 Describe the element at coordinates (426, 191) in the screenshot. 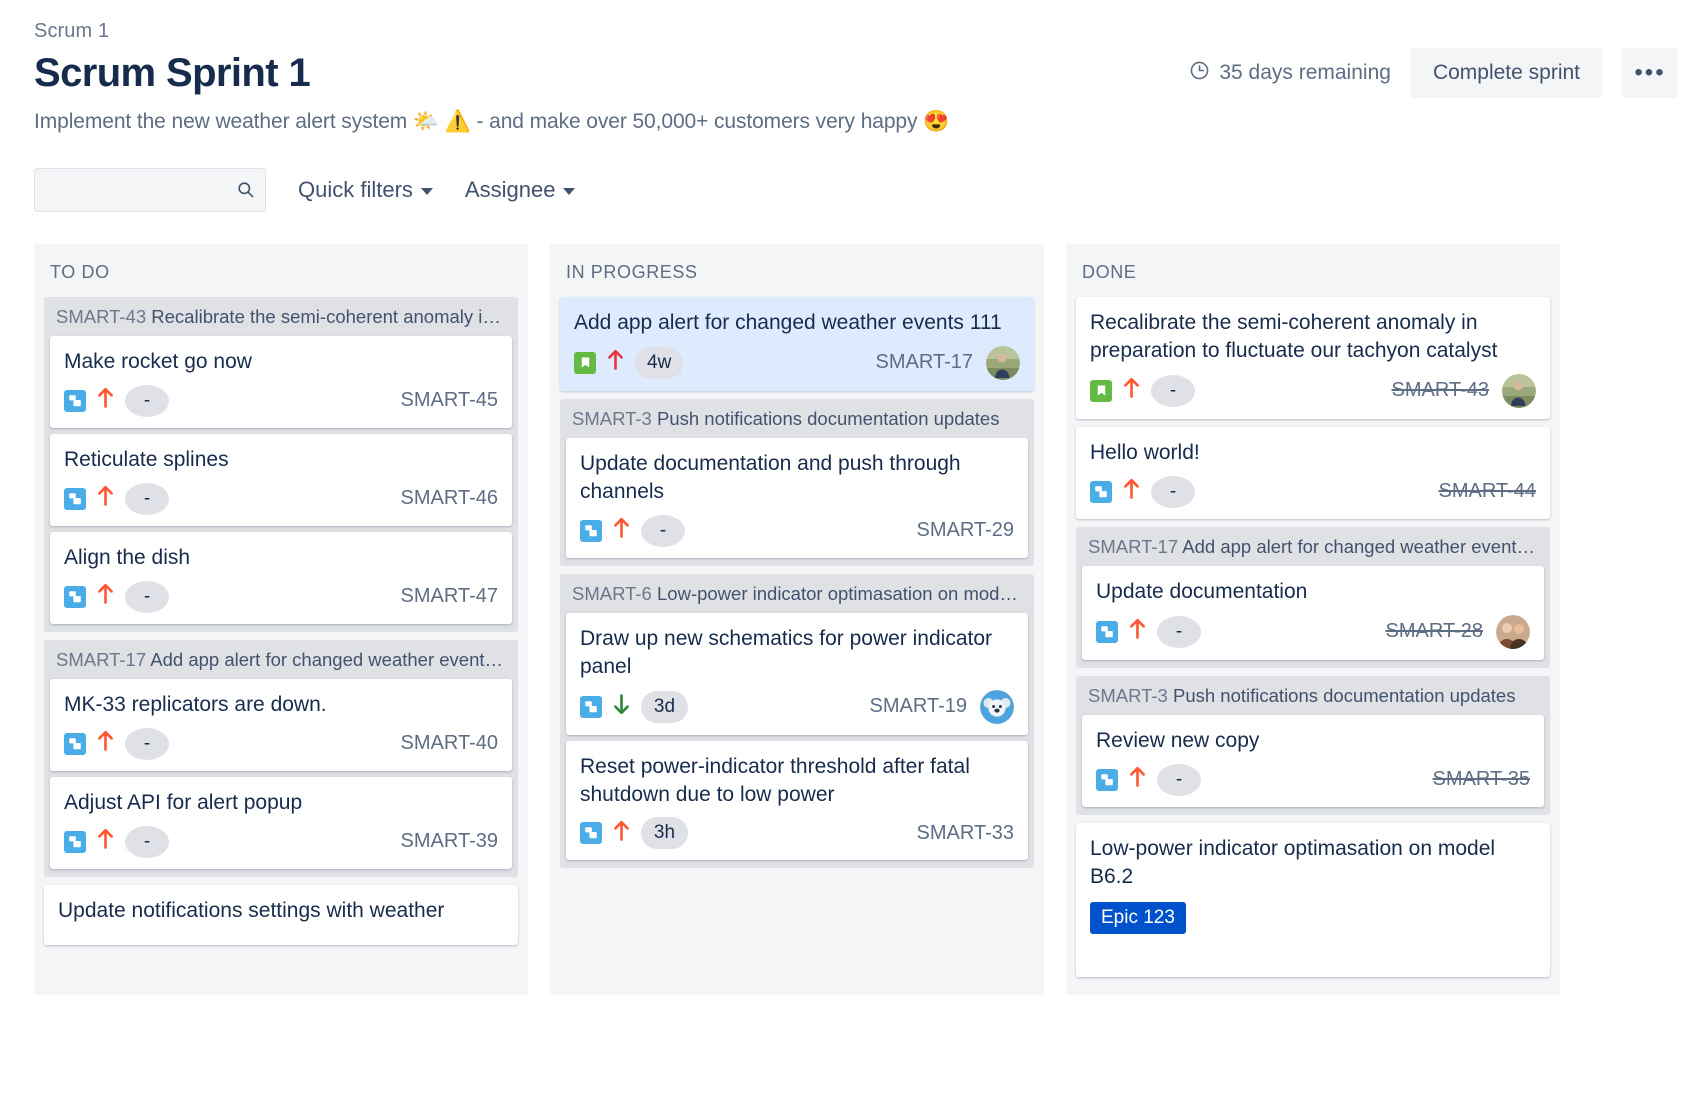

I see `chevron-down-icon` at that location.